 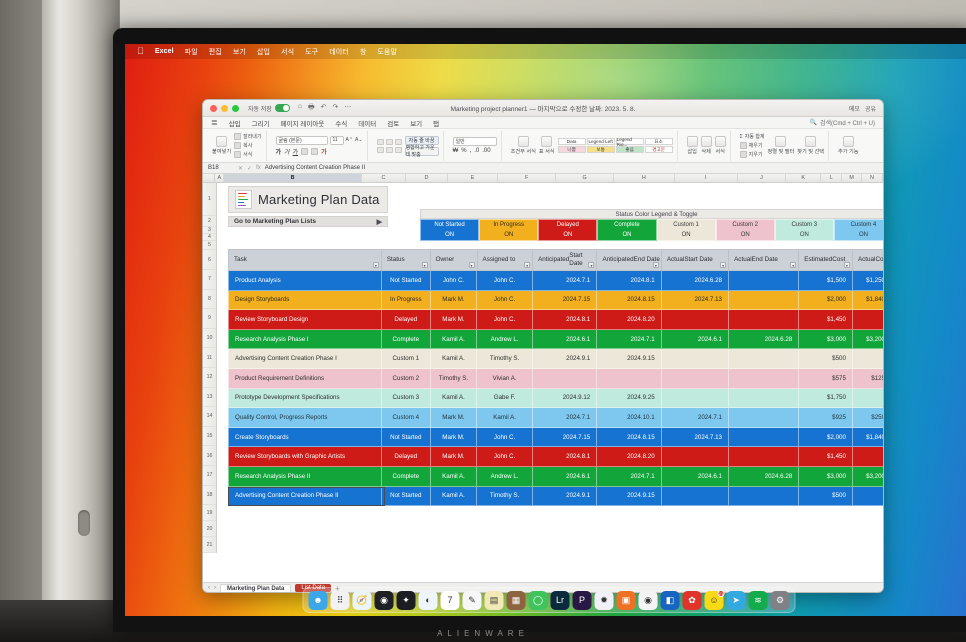 What do you see at coordinates (826, 418) in the screenshot?
I see `cell-est: $925` at bounding box center [826, 418].